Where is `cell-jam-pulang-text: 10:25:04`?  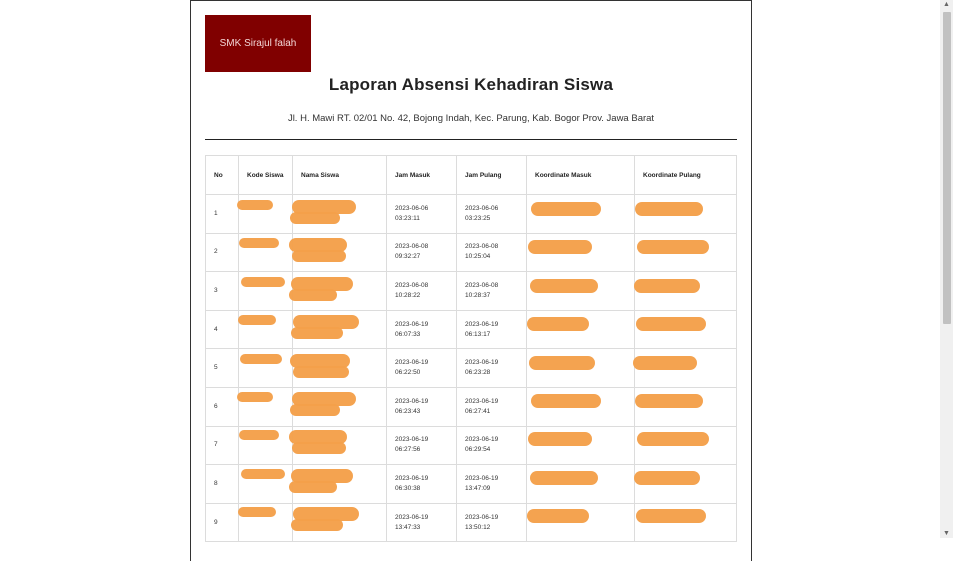
cell-jam-pulang-text: 10:25:04 is located at coordinates (478, 257).